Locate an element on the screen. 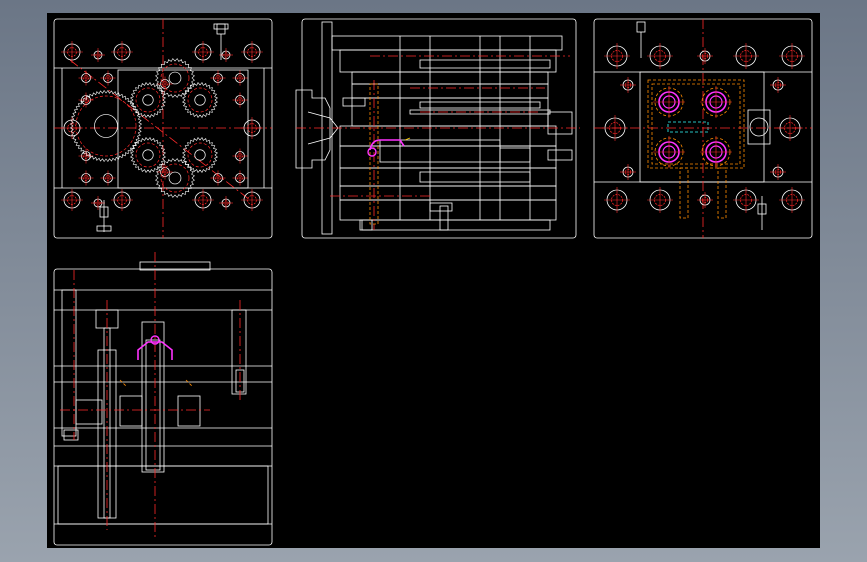 This screenshot has height=562, width=867. front-section-view is located at coordinates (437, 128).